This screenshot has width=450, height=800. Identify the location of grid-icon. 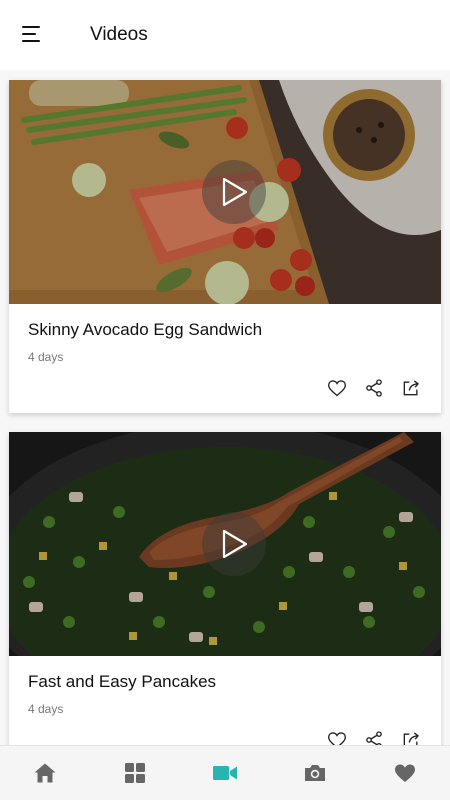
(135, 773).